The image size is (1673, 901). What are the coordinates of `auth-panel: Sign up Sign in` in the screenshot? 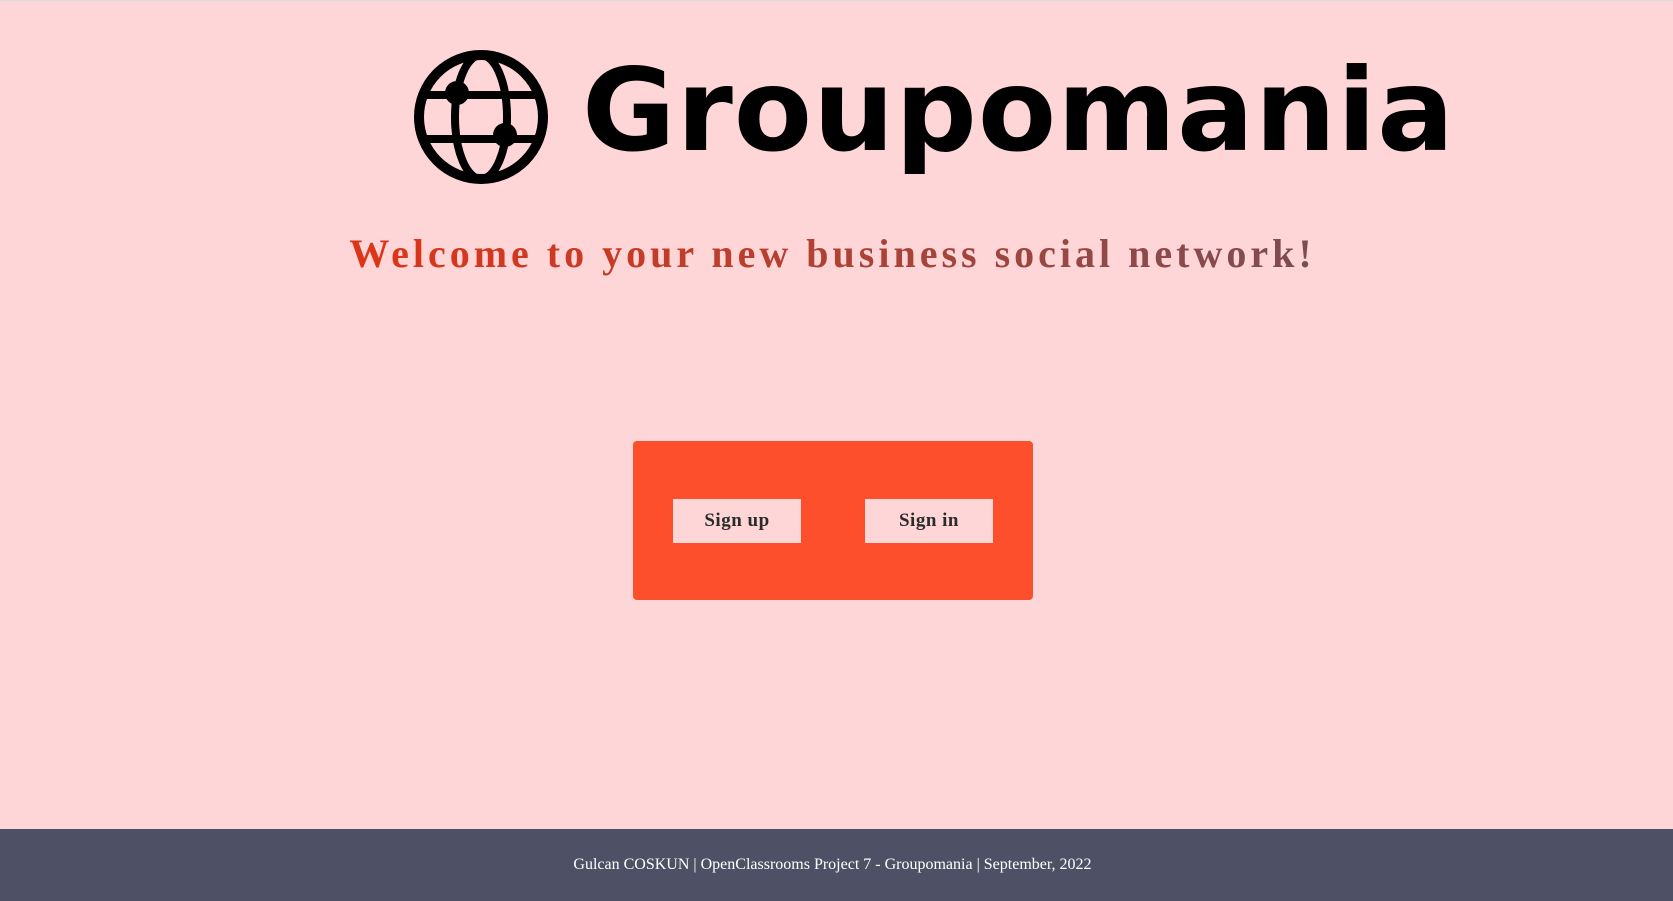 It's located at (833, 520).